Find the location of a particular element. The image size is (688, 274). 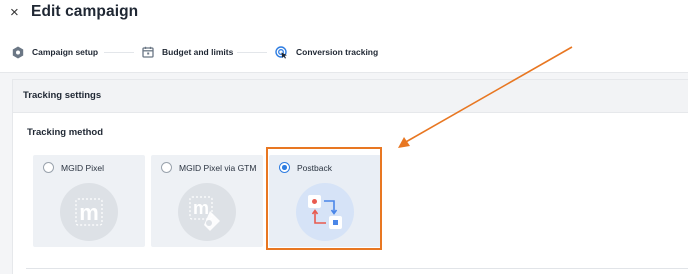

card-header: Tracking settings is located at coordinates (350, 96).